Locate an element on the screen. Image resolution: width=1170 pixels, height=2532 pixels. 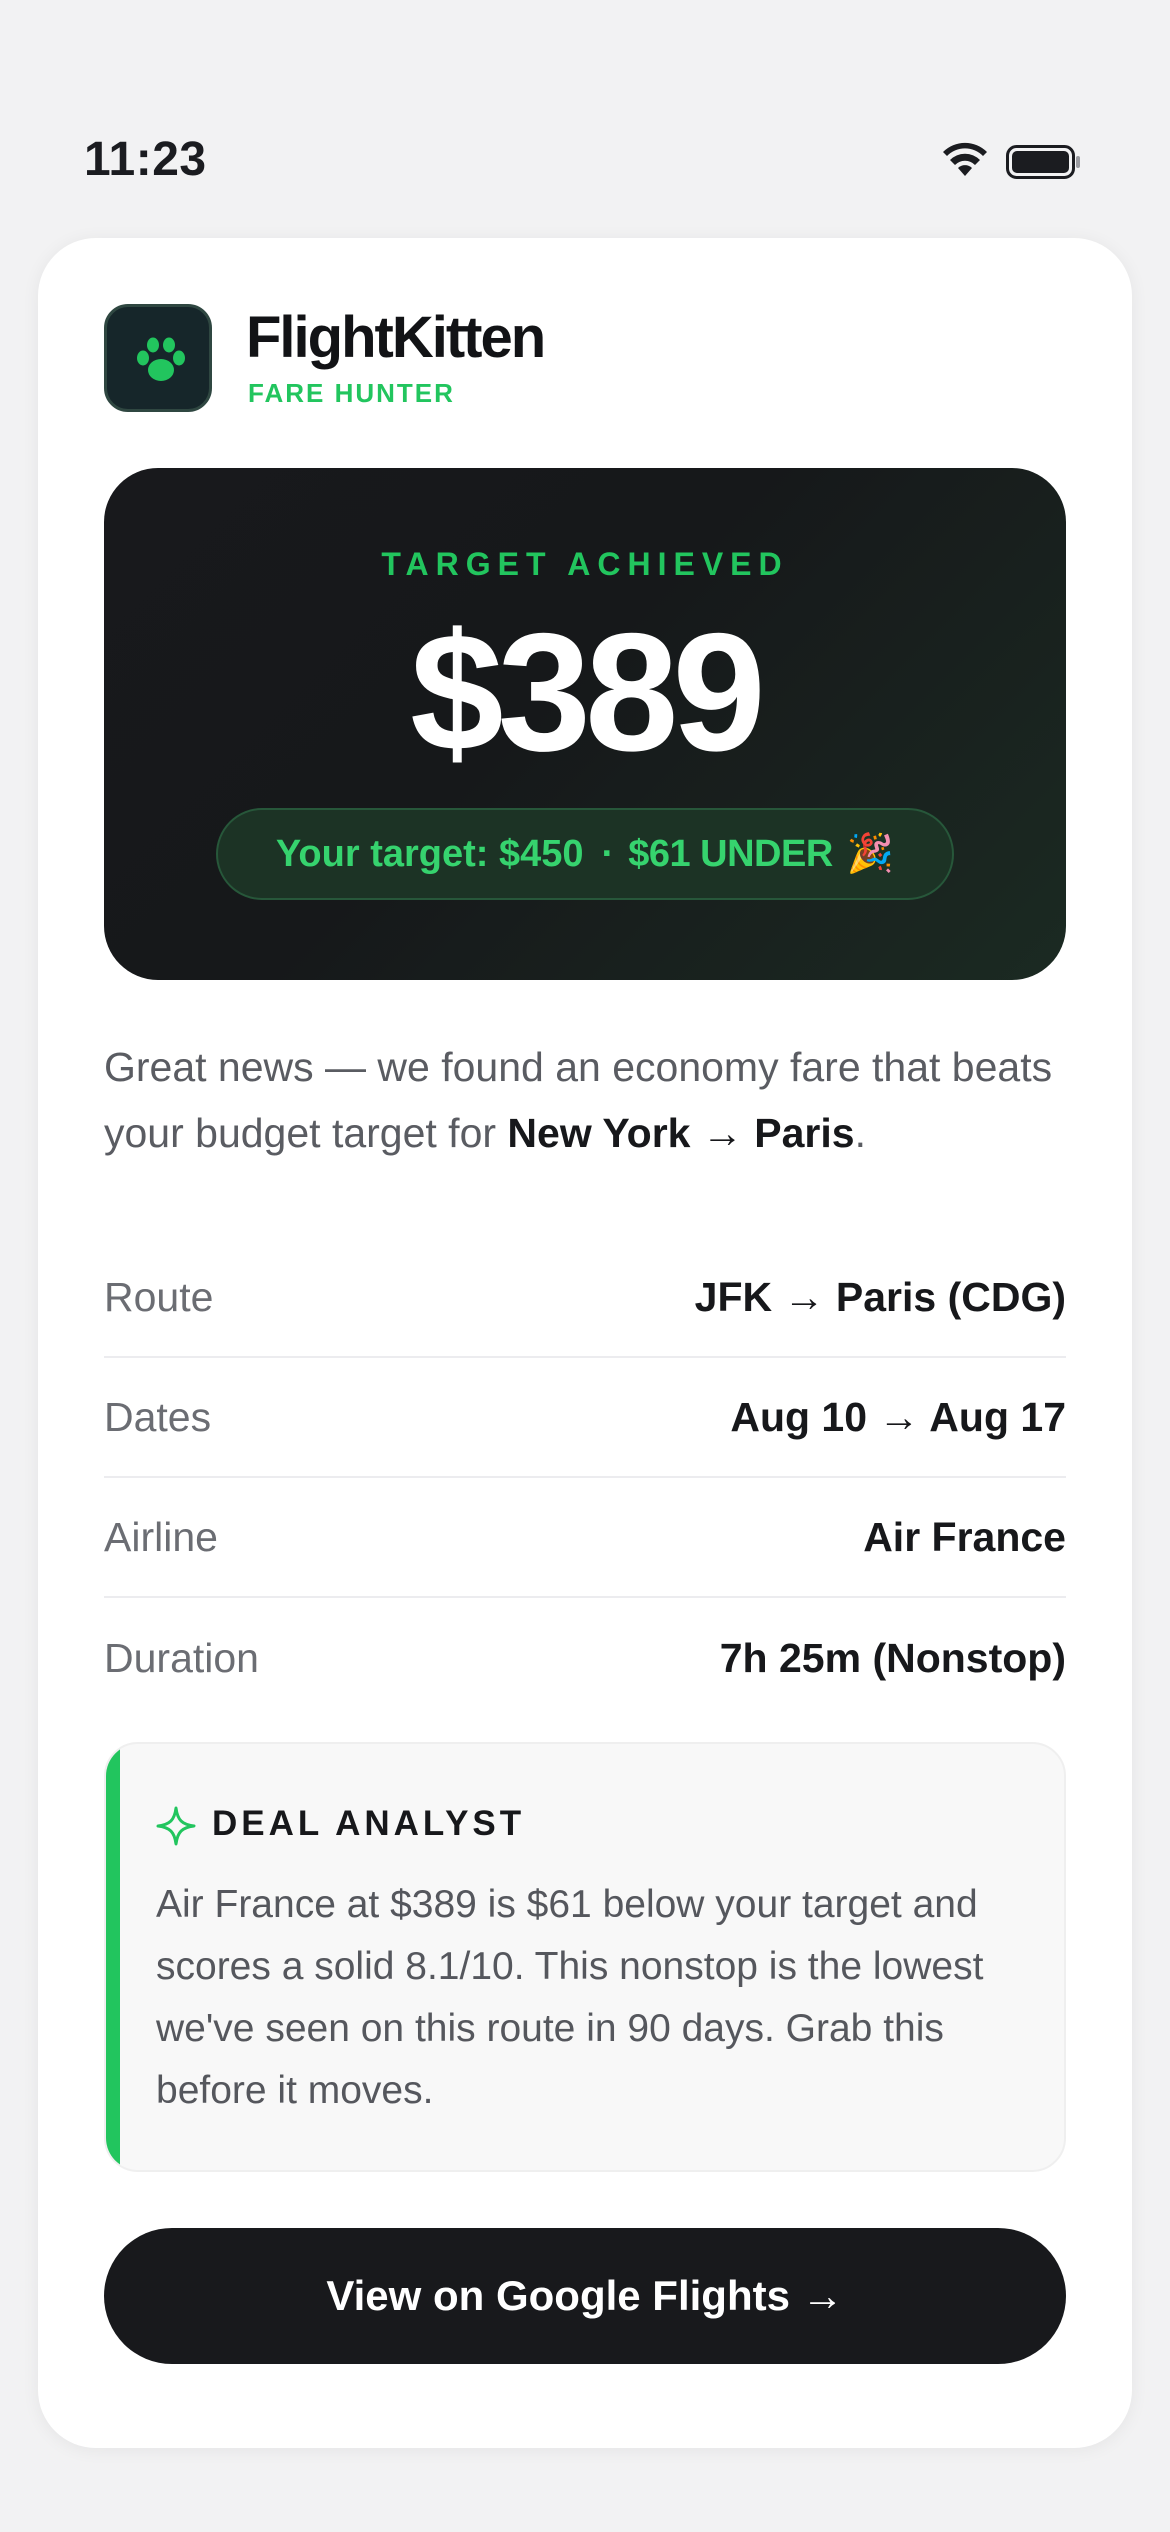
detail-value: JFK → Paris (CDG) is located at coordinates (880, 1296).